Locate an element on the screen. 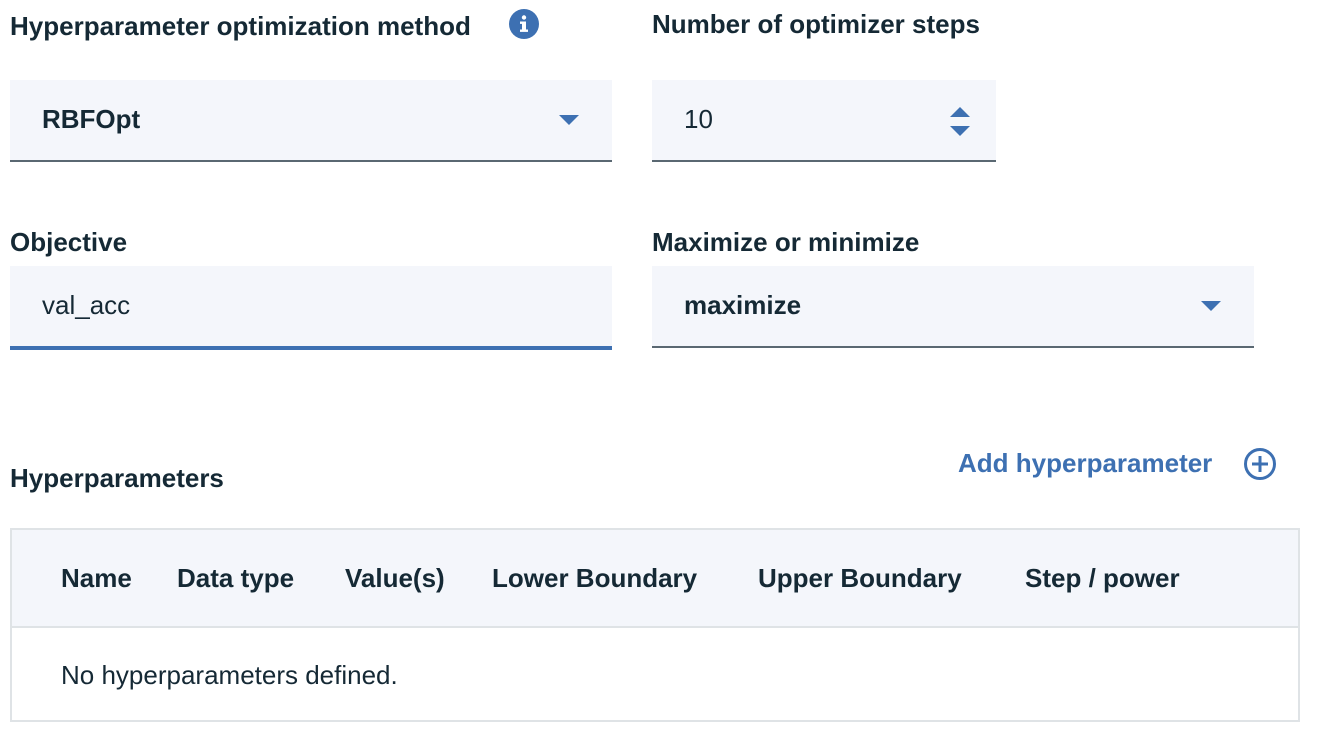 This screenshot has height=738, width=1318. optimizer-steps-number-input: 10 is located at coordinates (824, 121).